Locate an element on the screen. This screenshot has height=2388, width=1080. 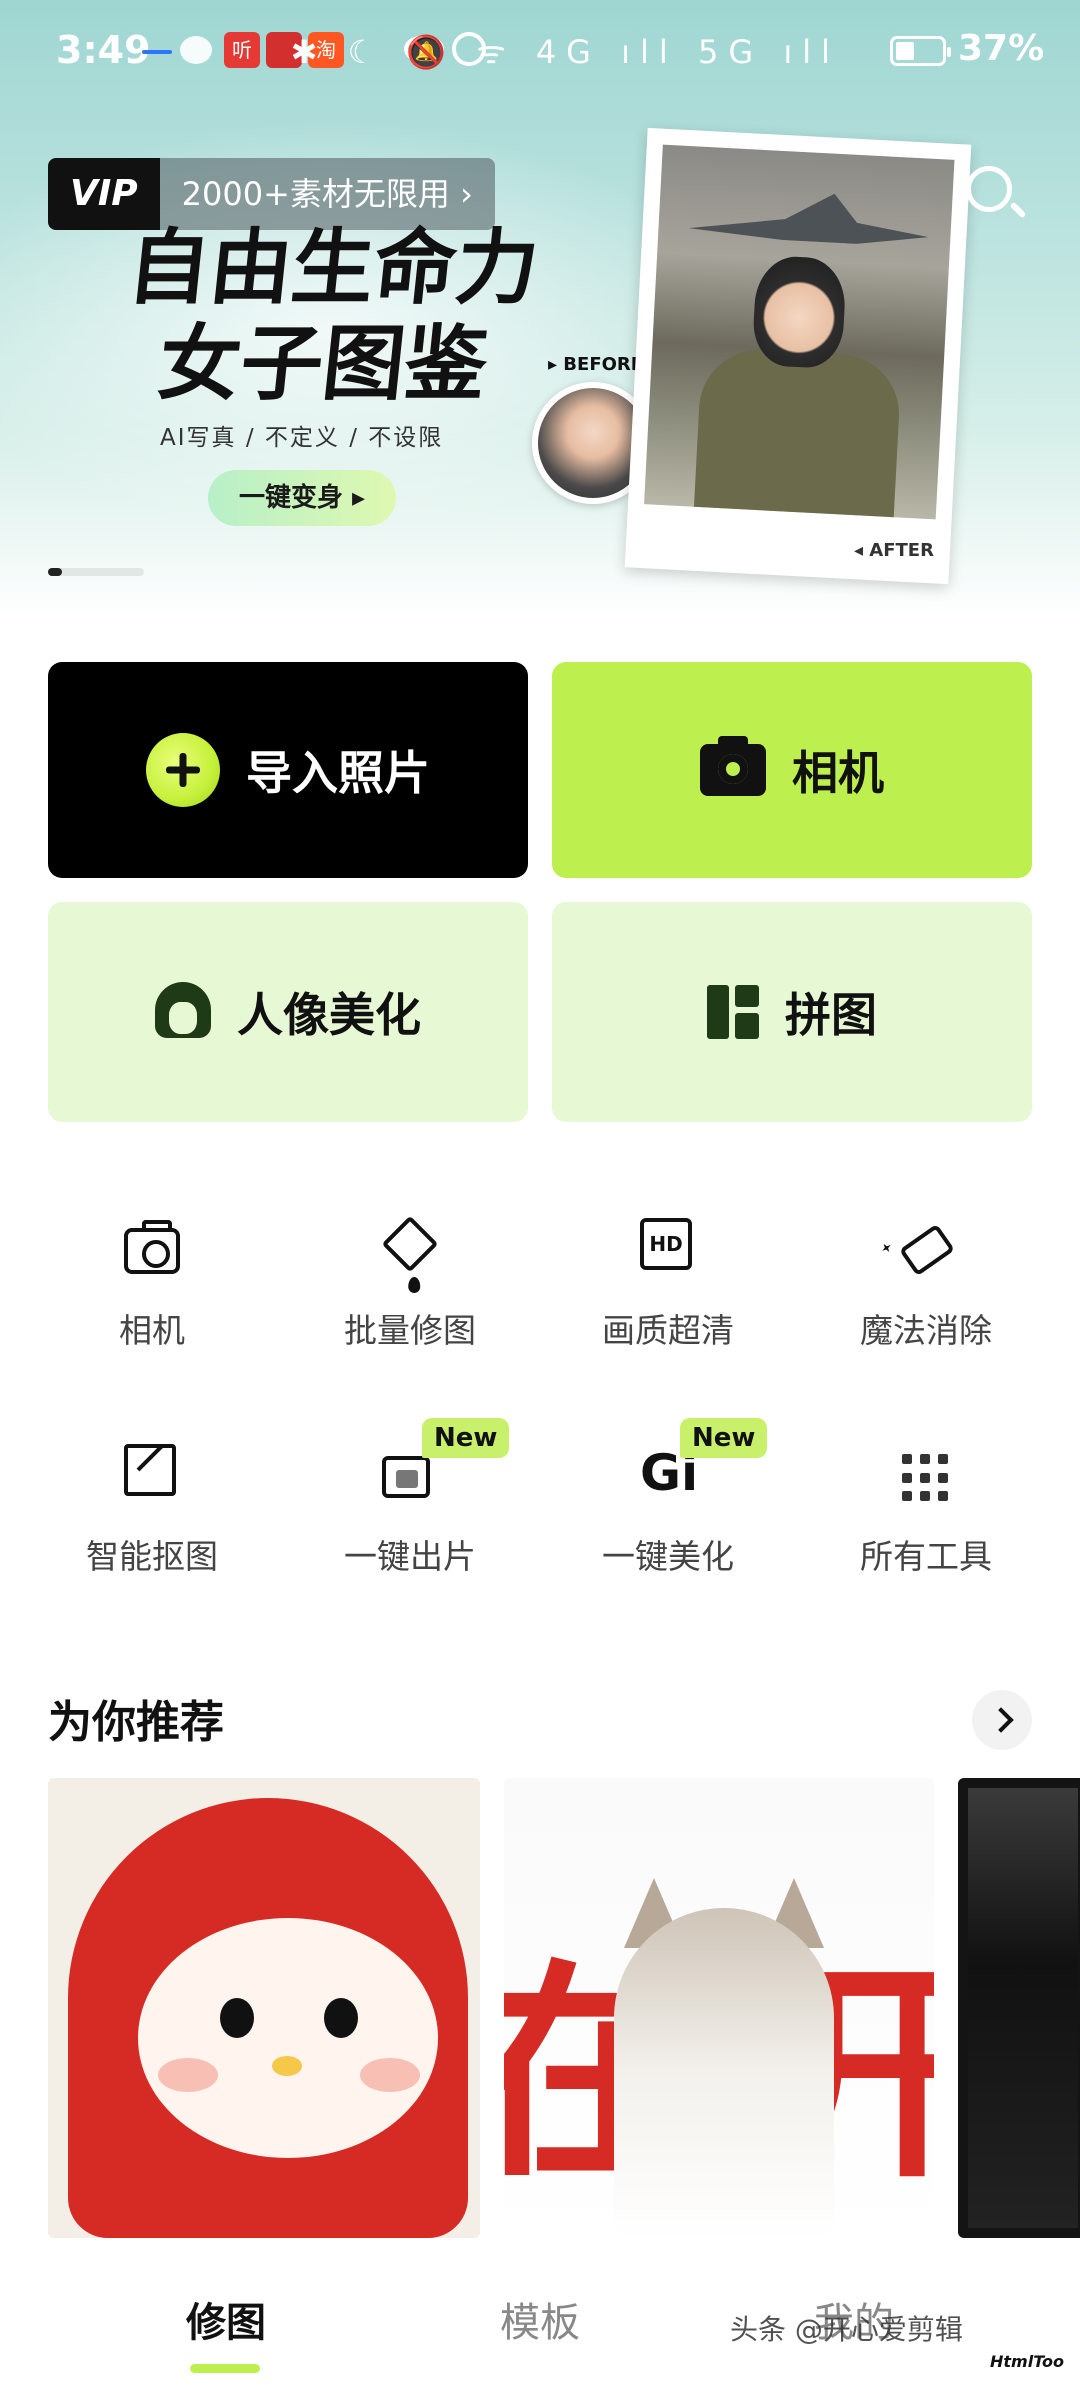
after-label: ◂ AFTER is located at coordinates (894, 550).